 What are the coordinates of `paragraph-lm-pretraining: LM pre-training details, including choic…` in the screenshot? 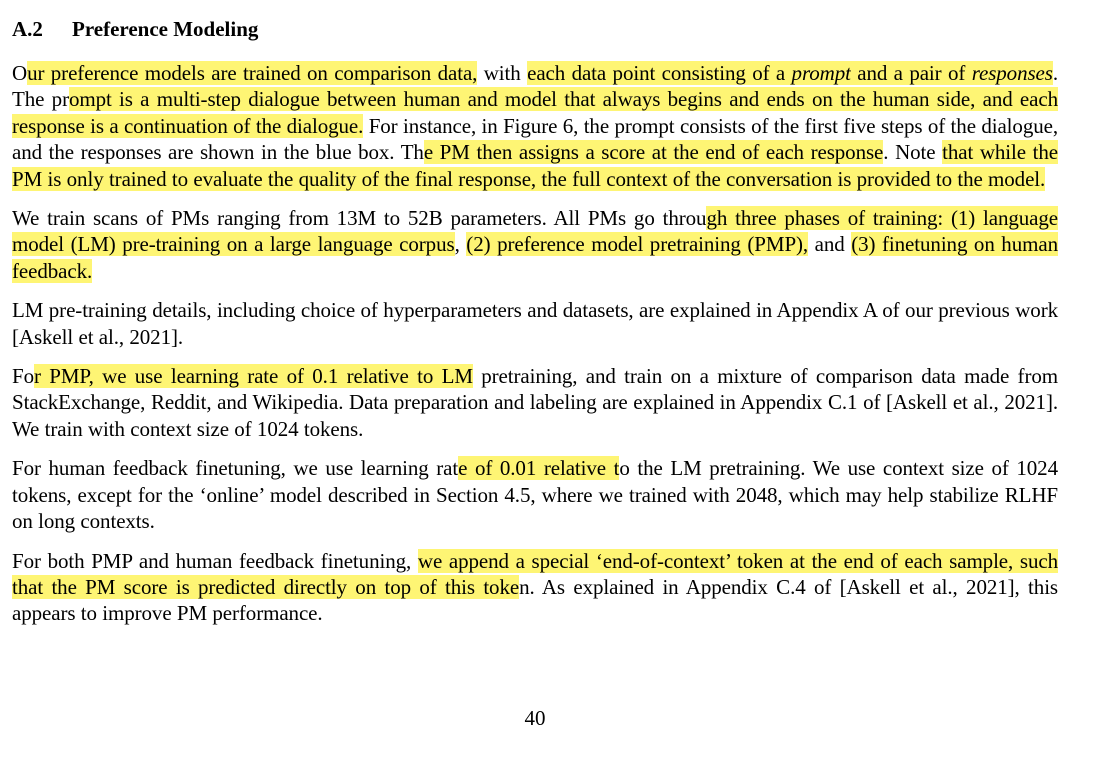 It's located at (535, 323).